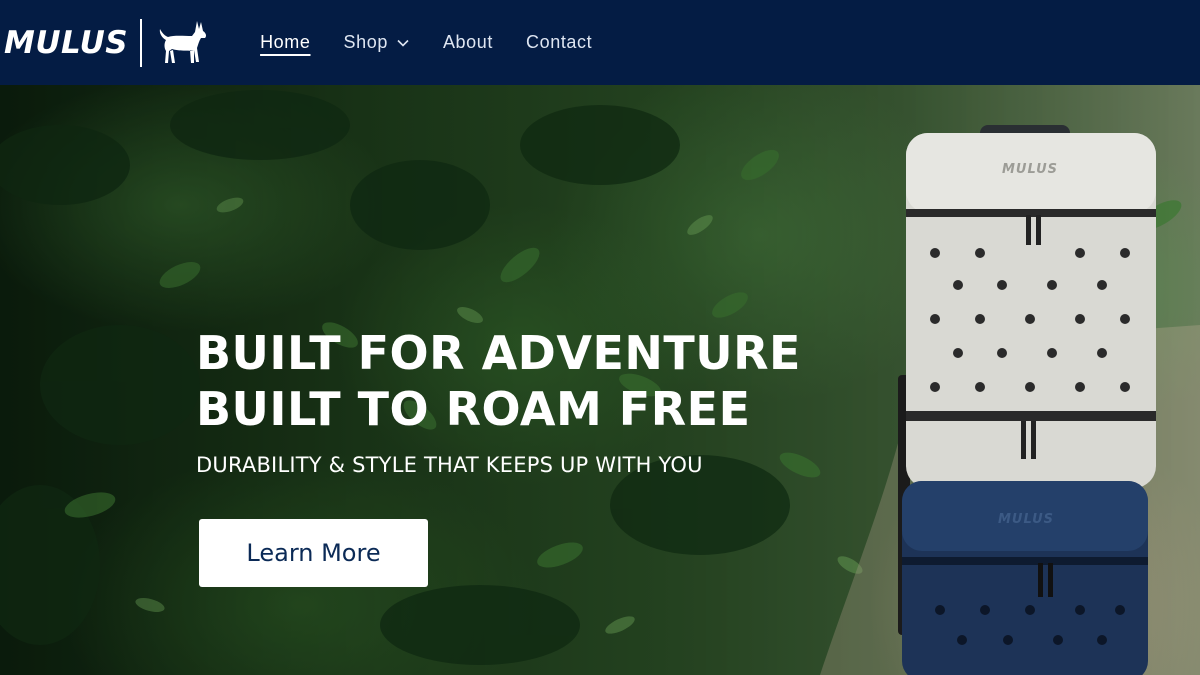 The height and width of the screenshot is (675, 1200). I want to click on nav-about: About, so click(468, 42).